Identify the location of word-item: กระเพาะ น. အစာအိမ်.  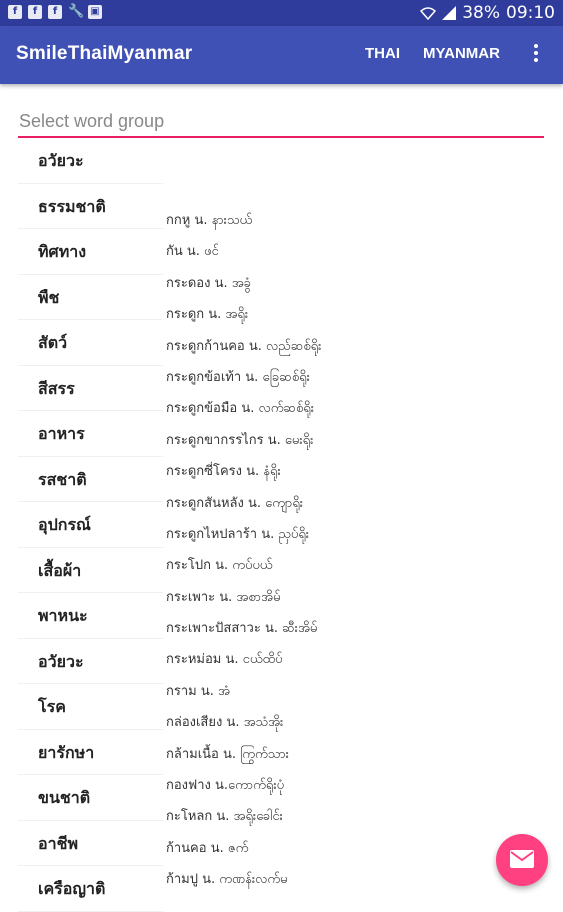
(361, 597).